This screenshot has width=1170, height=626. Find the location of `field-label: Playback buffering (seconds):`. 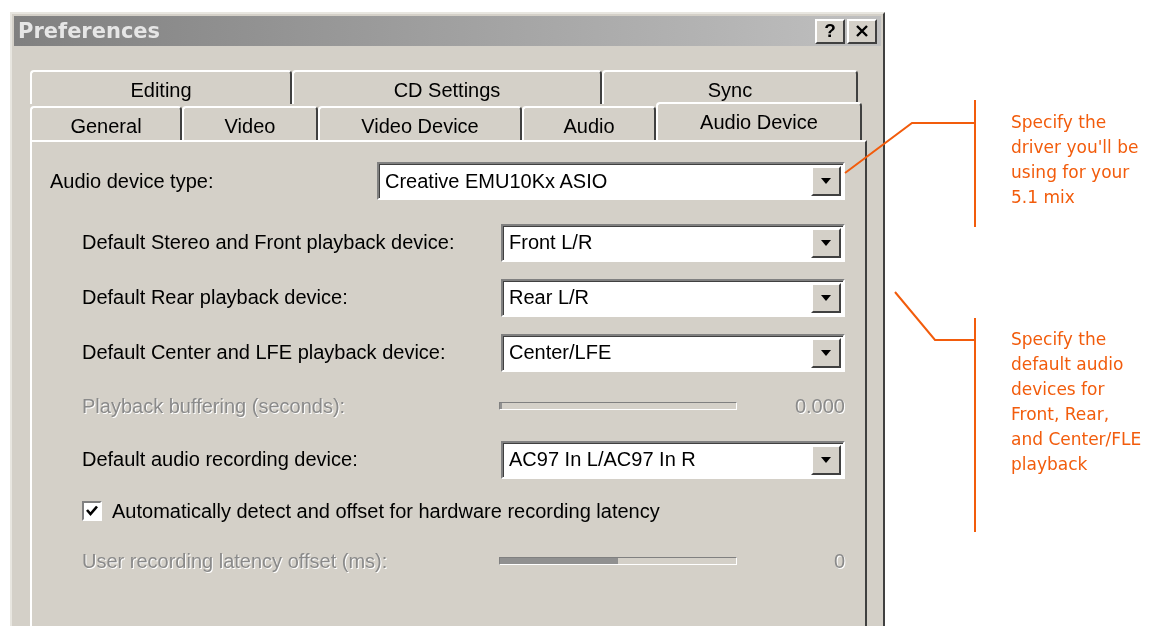

field-label: Playback buffering (seconds): is located at coordinates (214, 406).